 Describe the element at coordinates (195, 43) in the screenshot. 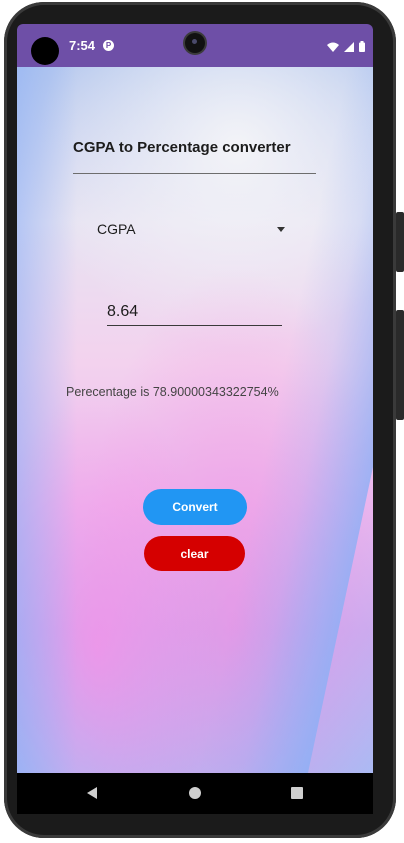

I see `front-camera` at that location.